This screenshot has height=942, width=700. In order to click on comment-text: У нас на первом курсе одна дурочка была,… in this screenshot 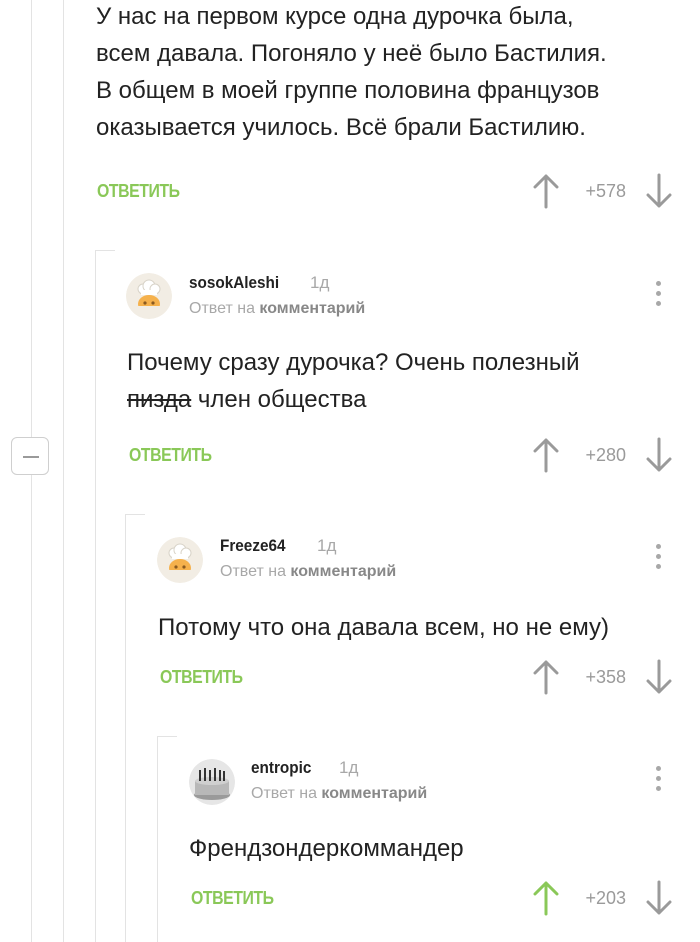, I will do `click(351, 73)`.